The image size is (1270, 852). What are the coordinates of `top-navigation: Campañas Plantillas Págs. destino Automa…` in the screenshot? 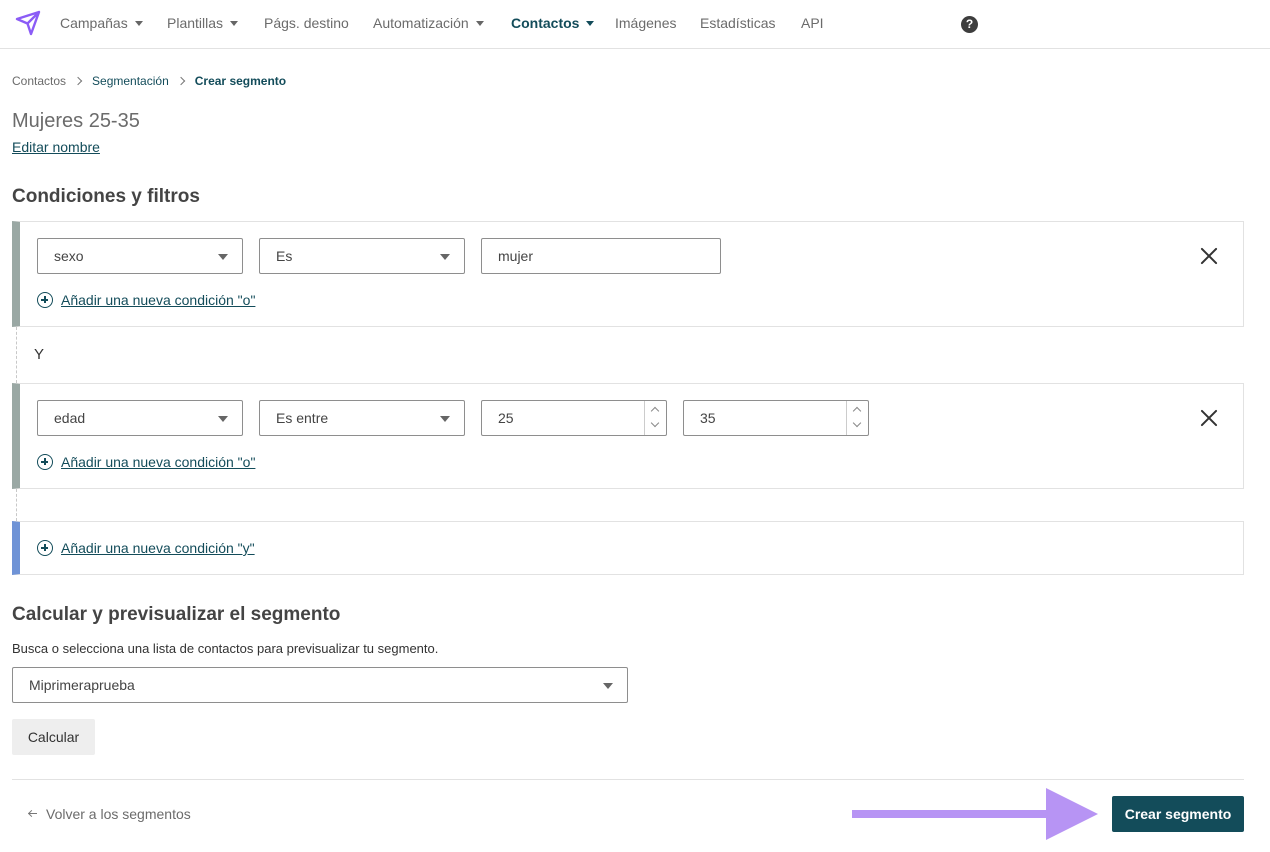 It's located at (635, 24).